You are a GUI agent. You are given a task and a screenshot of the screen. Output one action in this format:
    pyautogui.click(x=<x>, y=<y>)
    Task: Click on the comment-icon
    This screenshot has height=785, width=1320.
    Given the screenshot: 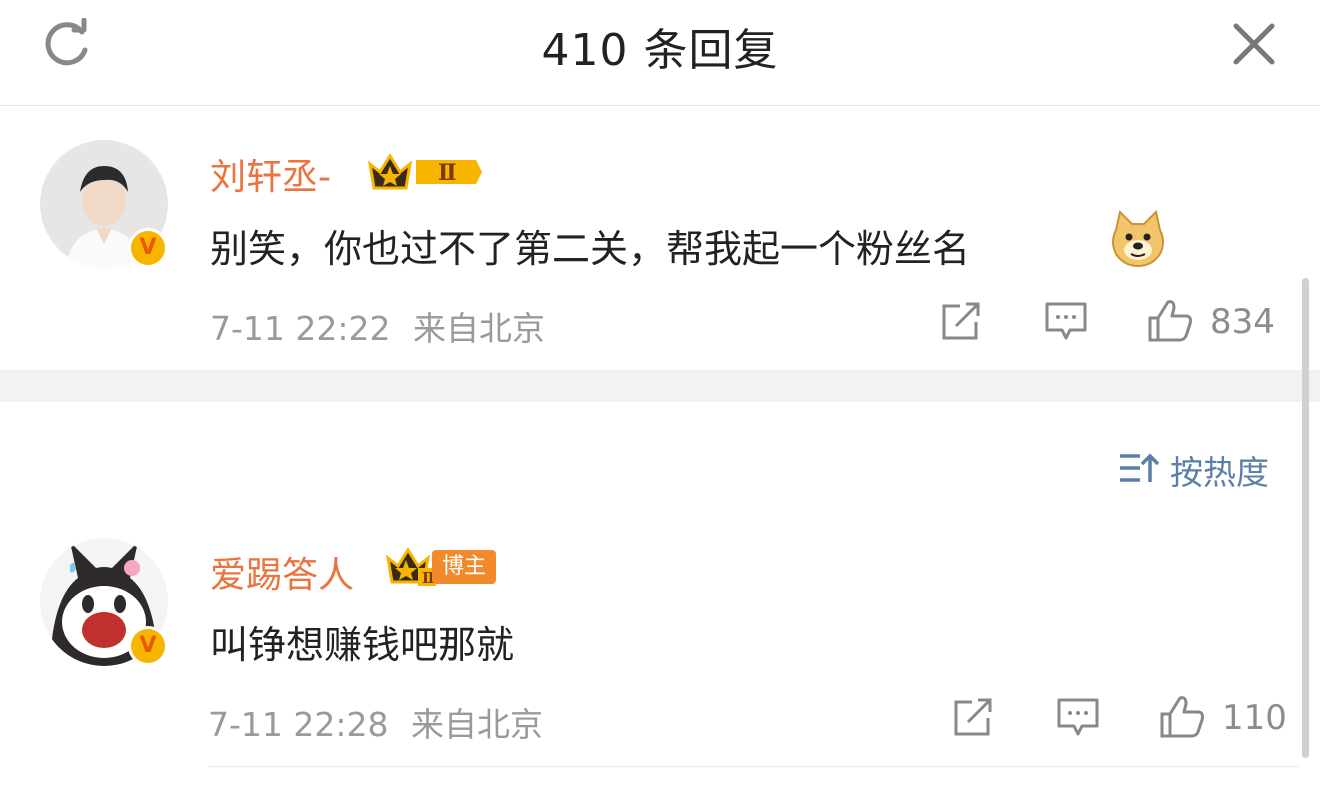 What is the action you would take?
    pyautogui.click(x=1078, y=717)
    